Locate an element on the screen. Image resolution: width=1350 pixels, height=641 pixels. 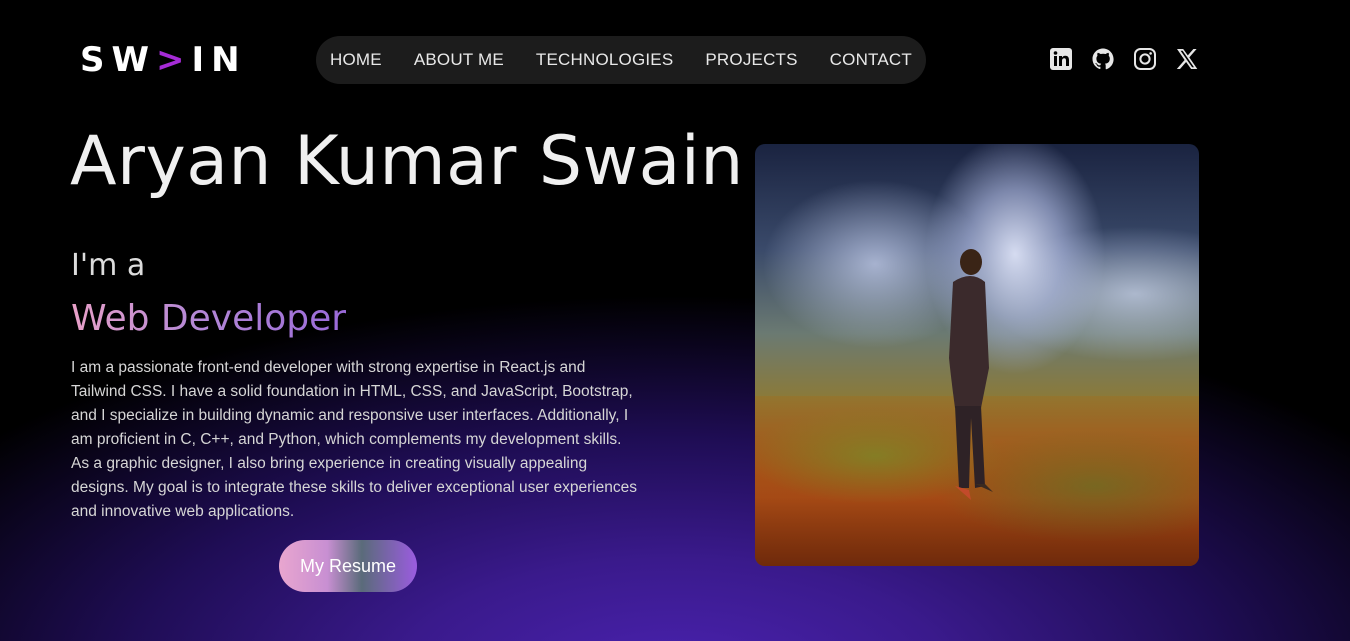
social-links is located at coordinates (1124, 59).